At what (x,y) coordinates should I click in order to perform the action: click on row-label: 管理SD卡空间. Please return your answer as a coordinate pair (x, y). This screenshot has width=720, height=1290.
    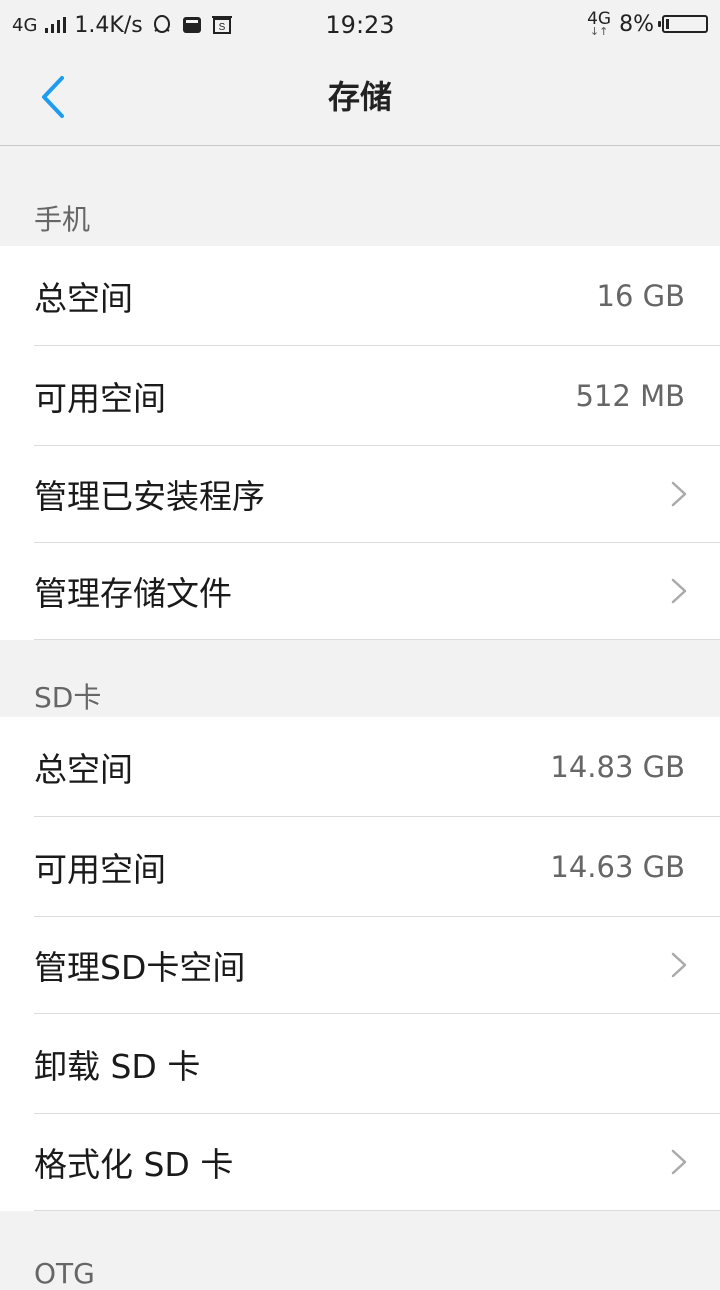
    Looking at the image, I should click on (140, 967).